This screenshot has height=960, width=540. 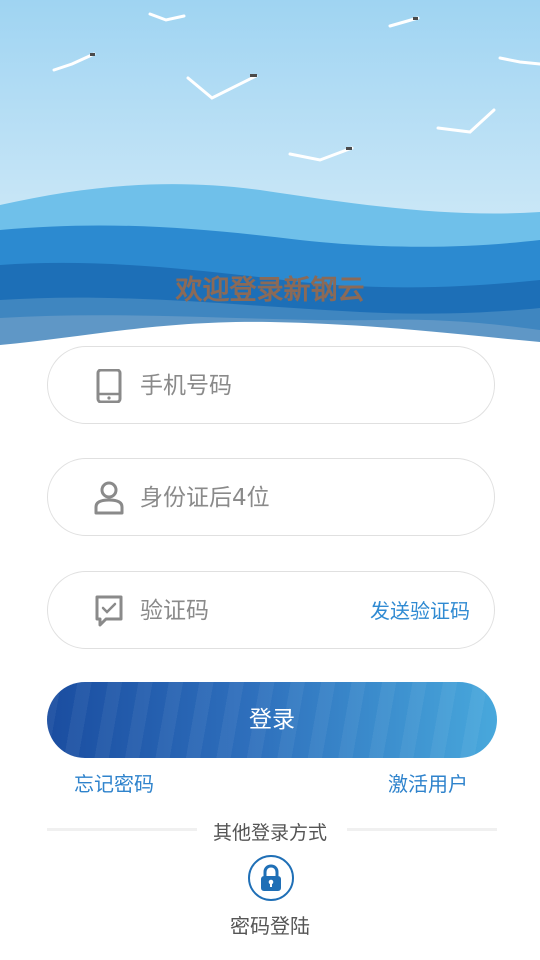 What do you see at coordinates (271, 497) in the screenshot?
I see `id-field: 身份证后4位` at bounding box center [271, 497].